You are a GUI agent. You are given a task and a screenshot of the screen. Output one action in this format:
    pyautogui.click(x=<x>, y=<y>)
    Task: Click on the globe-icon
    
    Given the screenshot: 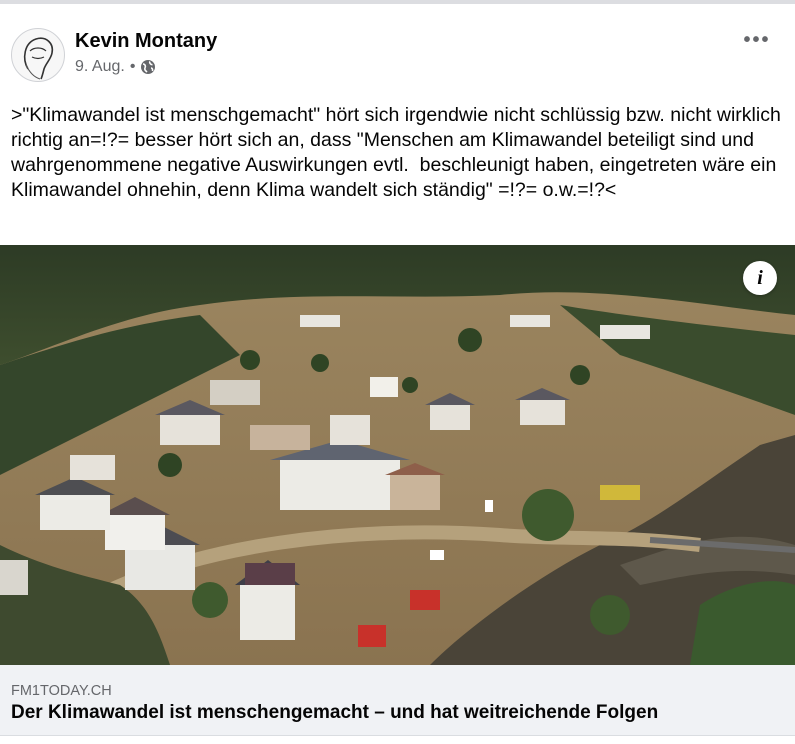 What is the action you would take?
    pyautogui.click(x=148, y=67)
    